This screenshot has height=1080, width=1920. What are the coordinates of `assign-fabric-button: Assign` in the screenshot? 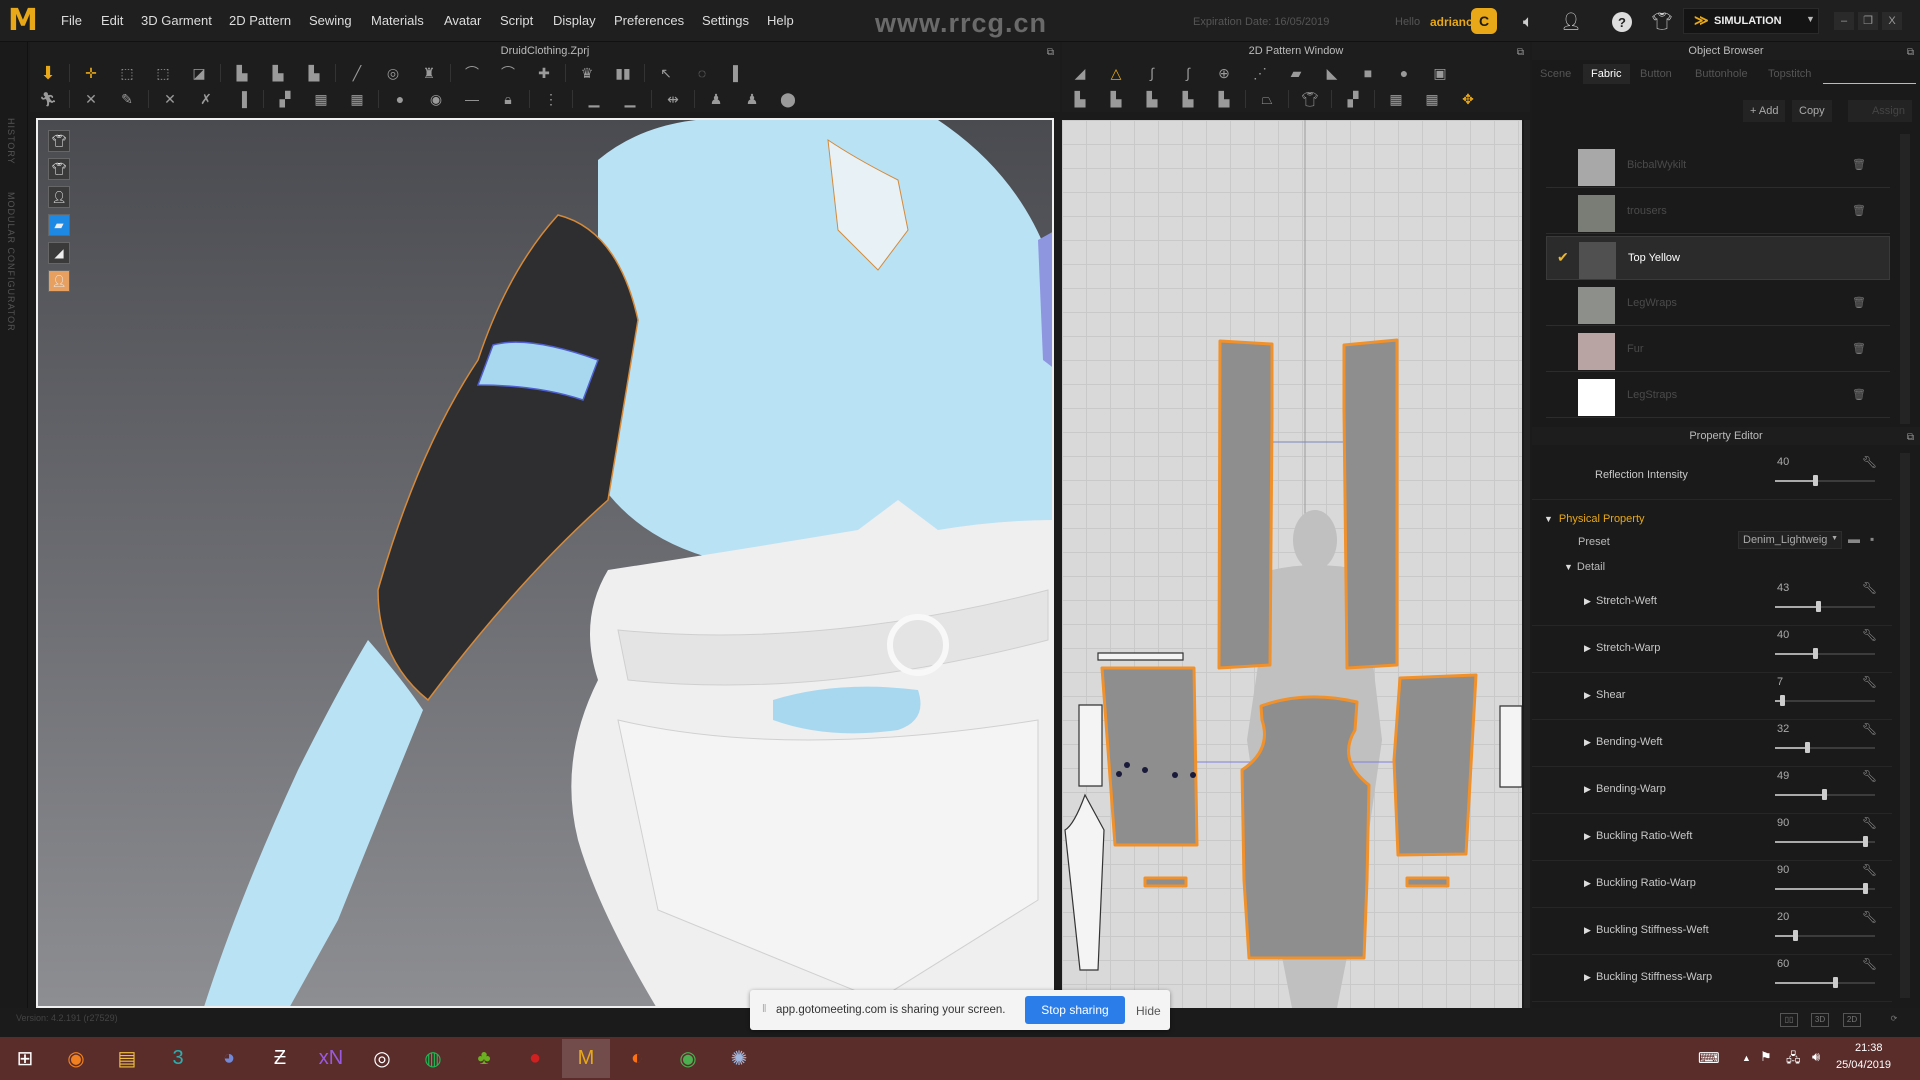 It's located at (1880, 111).